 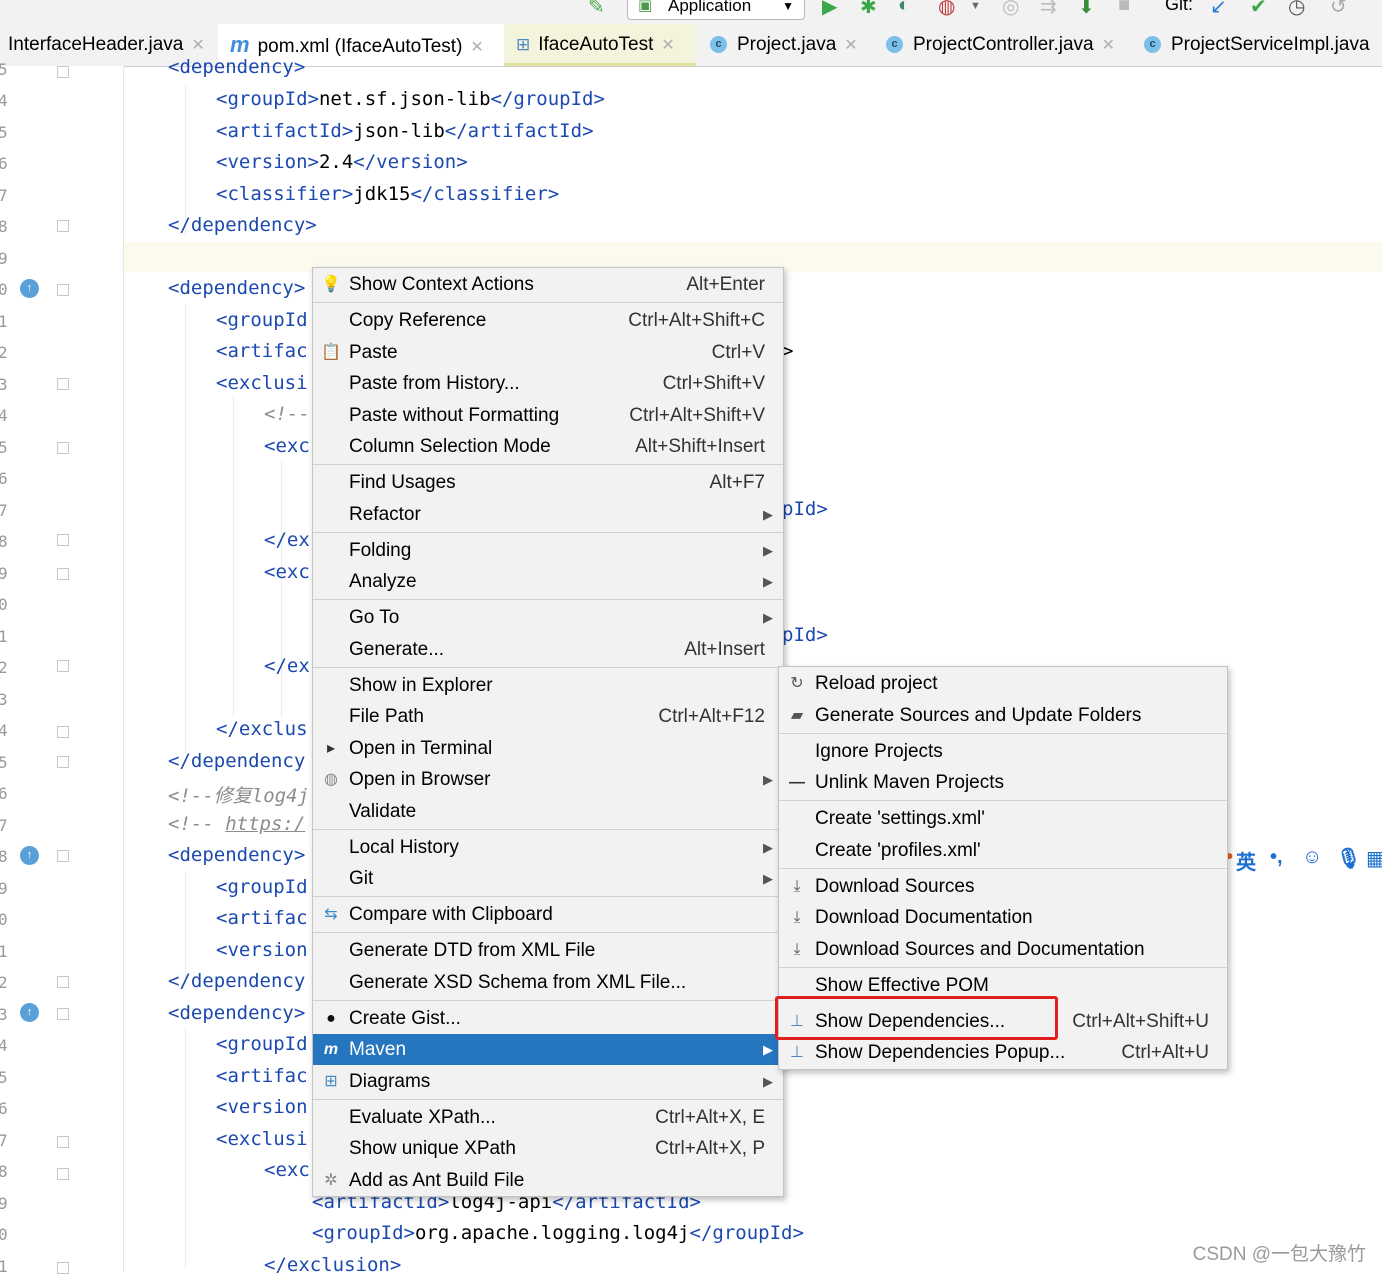 What do you see at coordinates (548, 581) in the screenshot?
I see `menu-item-analyze: Analyze ▶` at bounding box center [548, 581].